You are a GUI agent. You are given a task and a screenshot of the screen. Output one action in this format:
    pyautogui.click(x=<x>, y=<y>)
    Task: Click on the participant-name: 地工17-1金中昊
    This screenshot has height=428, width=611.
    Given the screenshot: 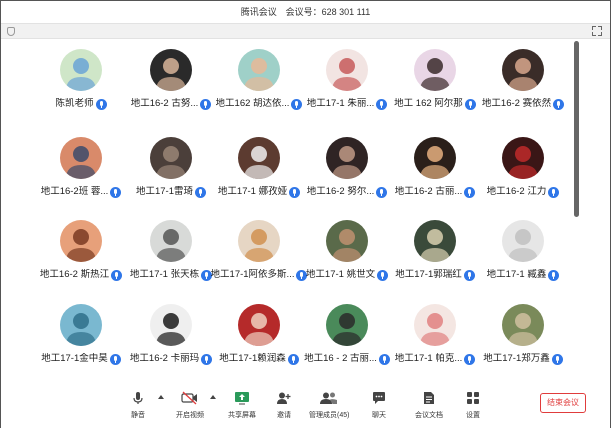 What is the action you would take?
    pyautogui.click(x=74, y=358)
    